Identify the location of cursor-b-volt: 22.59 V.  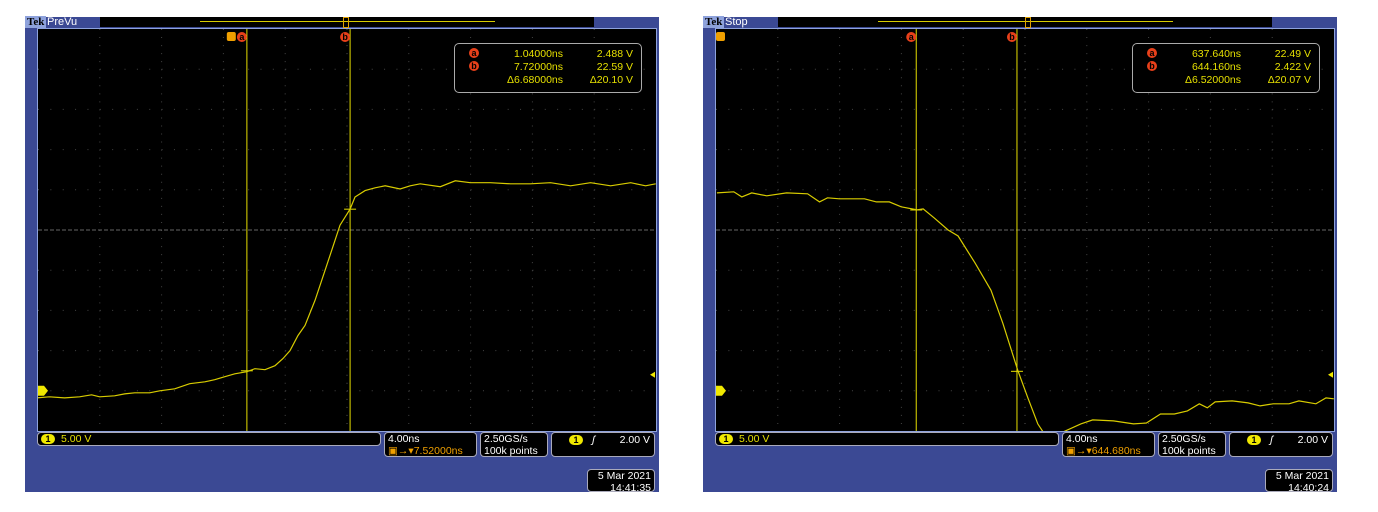
(614, 67).